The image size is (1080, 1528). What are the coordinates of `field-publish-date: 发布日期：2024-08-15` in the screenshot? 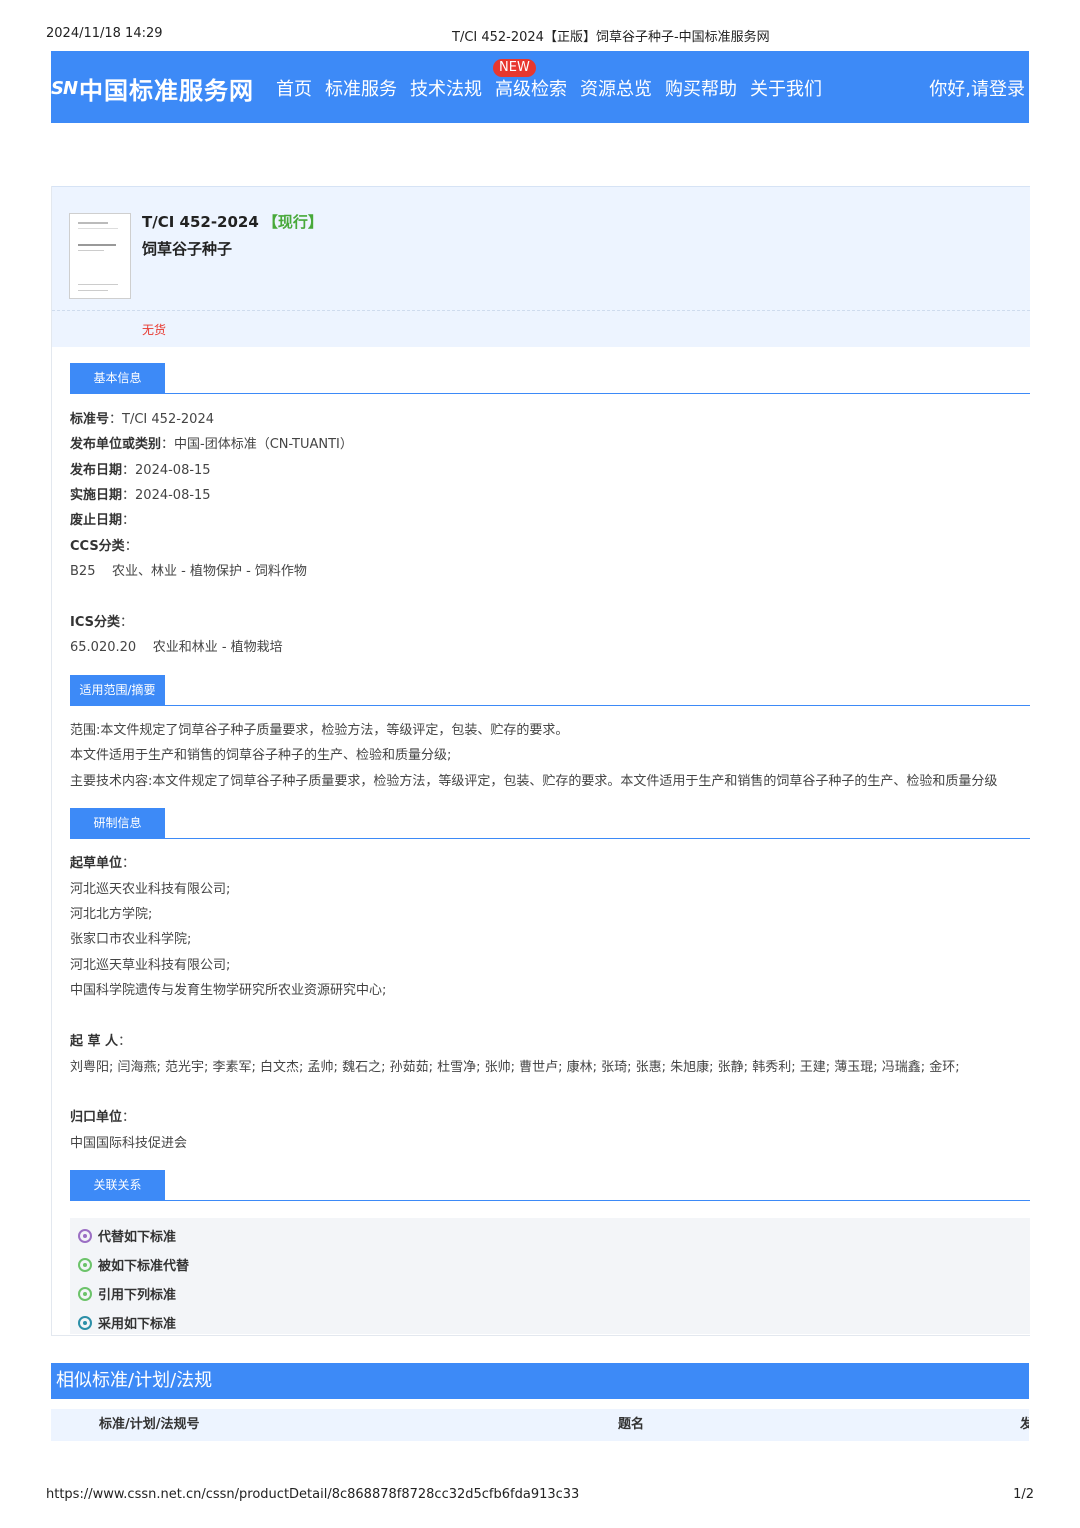 It's located at (140, 470).